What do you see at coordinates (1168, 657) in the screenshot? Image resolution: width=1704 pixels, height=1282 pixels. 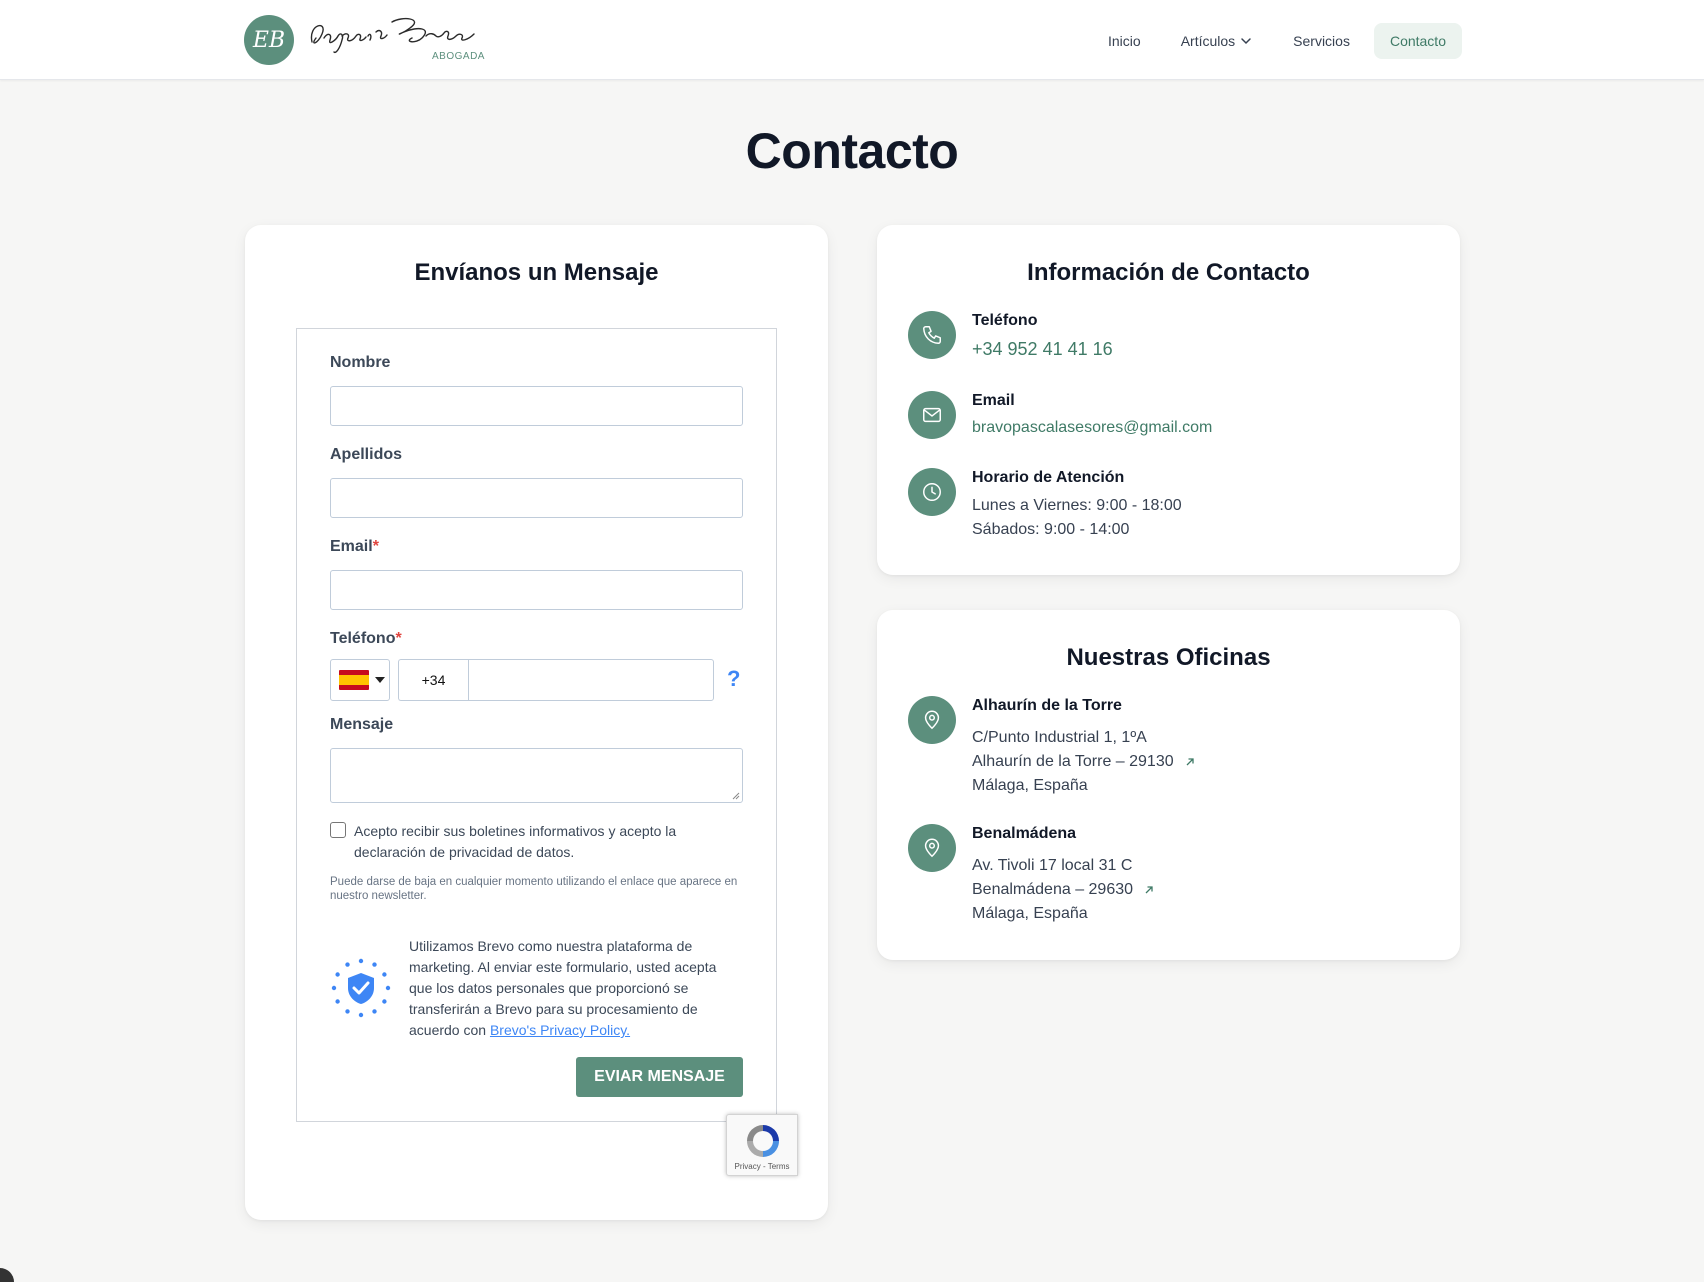 I see `offices-title: Nuestras Oficinas` at bounding box center [1168, 657].